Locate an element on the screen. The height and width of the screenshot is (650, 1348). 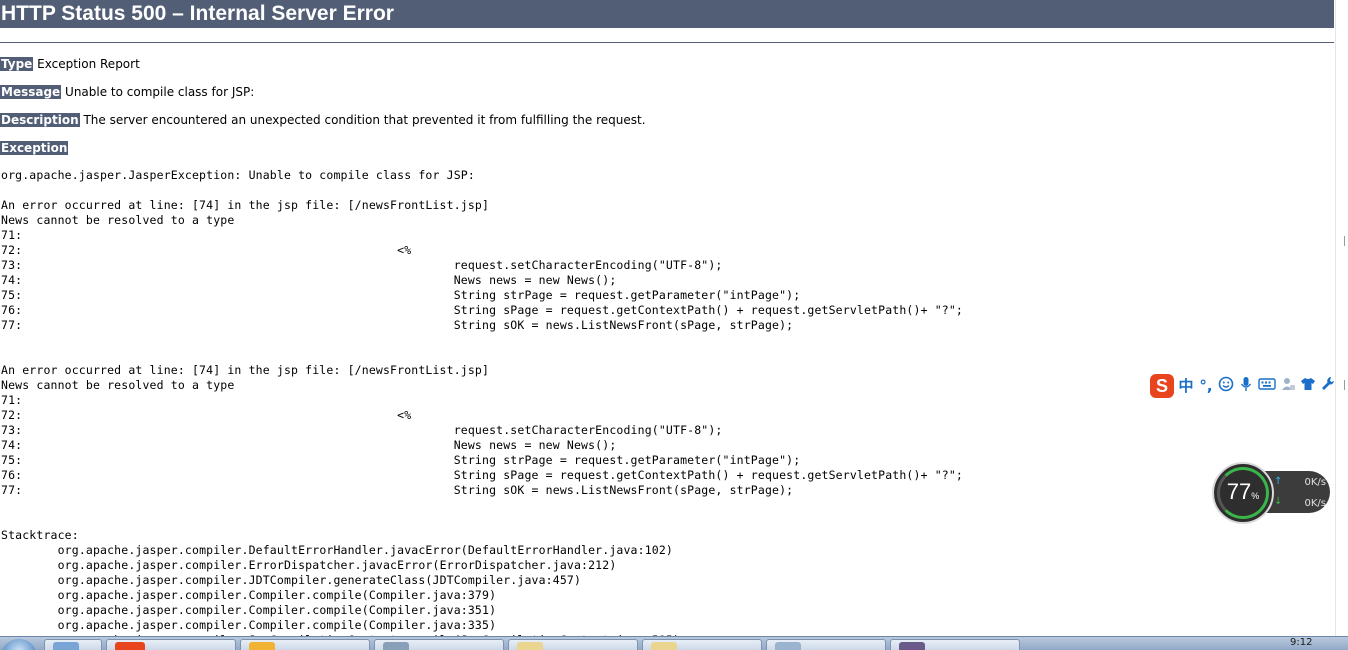
field-message-tag: Message is located at coordinates (31, 92).